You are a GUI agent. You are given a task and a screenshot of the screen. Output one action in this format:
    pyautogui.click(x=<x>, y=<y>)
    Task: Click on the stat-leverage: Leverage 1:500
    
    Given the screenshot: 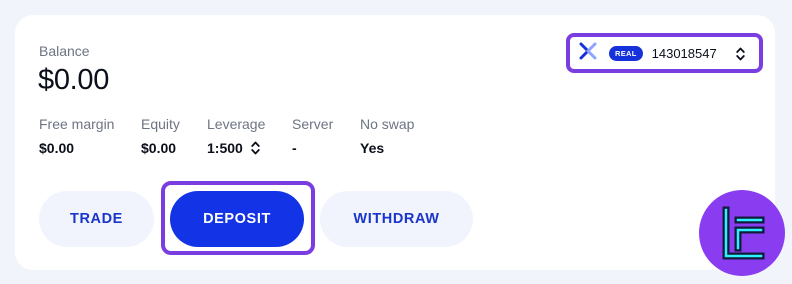 What is the action you would take?
    pyautogui.click(x=236, y=136)
    